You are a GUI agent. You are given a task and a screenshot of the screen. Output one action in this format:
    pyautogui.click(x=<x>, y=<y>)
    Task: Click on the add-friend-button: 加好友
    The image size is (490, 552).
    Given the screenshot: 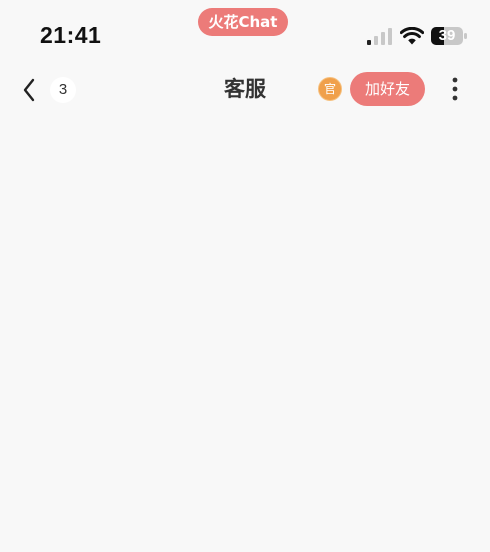 What is the action you would take?
    pyautogui.click(x=387, y=89)
    